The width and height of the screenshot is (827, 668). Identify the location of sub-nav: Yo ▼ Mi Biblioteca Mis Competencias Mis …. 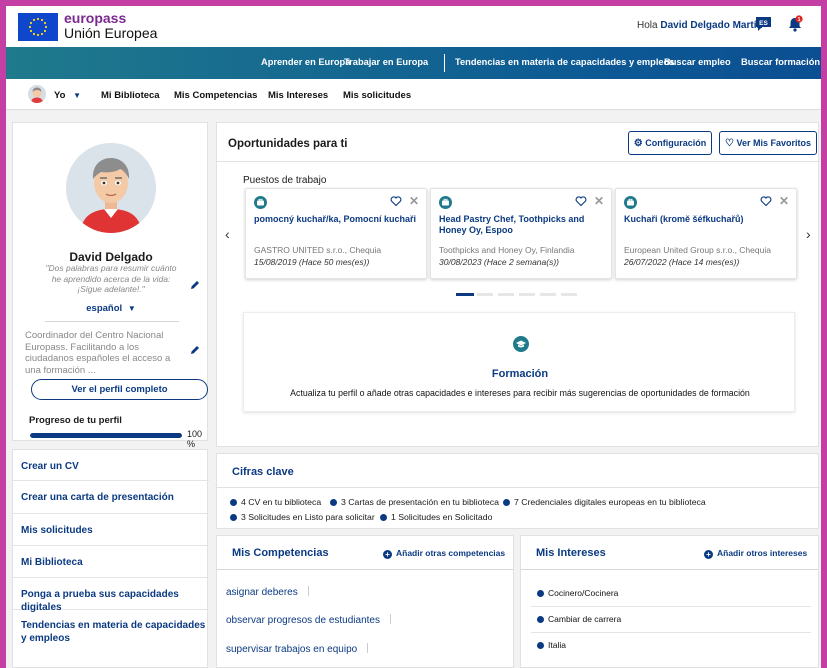
(413, 94).